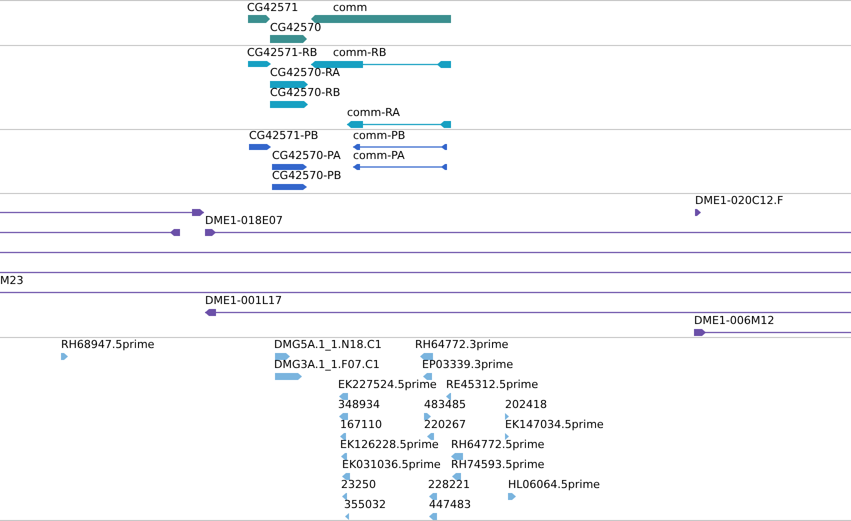 The width and height of the screenshot is (851, 521). What do you see at coordinates (391, 465) in the screenshot?
I see `feature-label: EK031036.5prime` at bounding box center [391, 465].